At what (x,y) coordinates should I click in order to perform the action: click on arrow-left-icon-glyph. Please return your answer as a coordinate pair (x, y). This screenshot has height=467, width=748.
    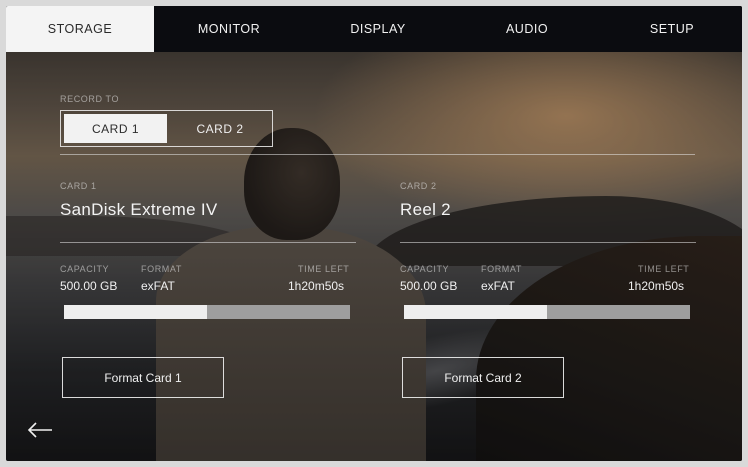
    Looking at the image, I should click on (39, 430).